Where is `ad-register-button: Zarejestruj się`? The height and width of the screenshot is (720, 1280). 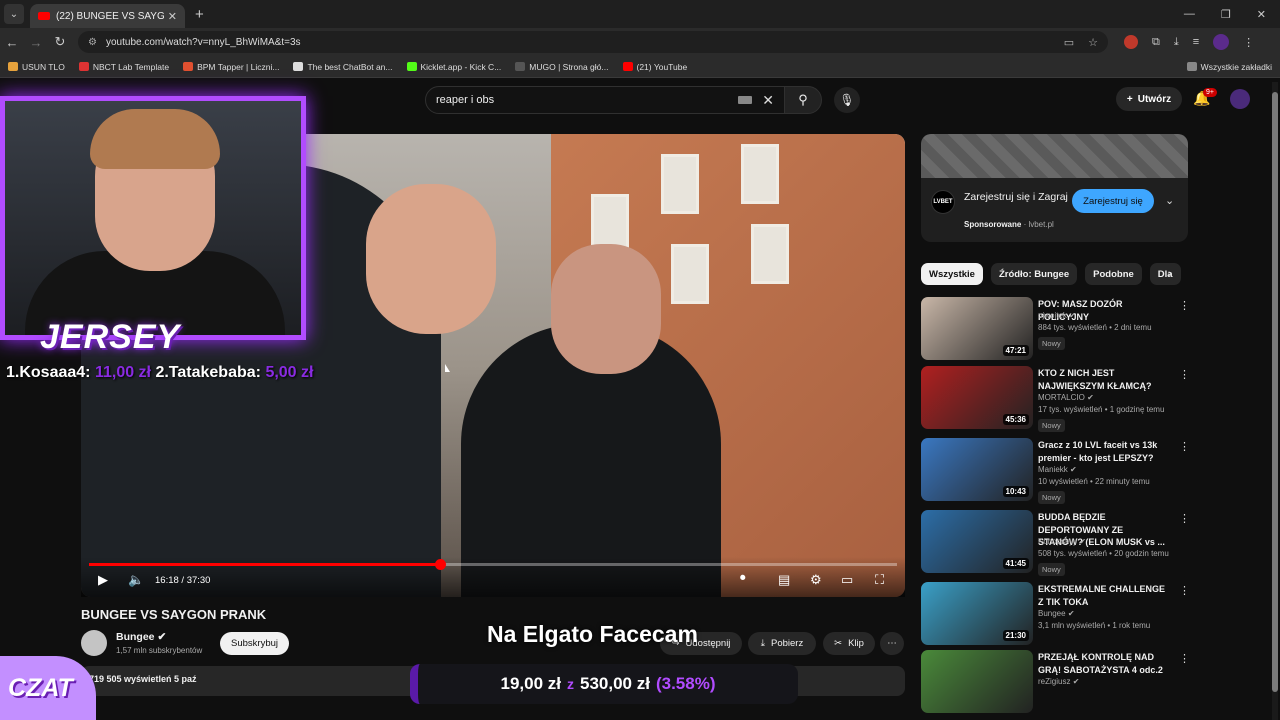 ad-register-button: Zarejestruj się is located at coordinates (1113, 201).